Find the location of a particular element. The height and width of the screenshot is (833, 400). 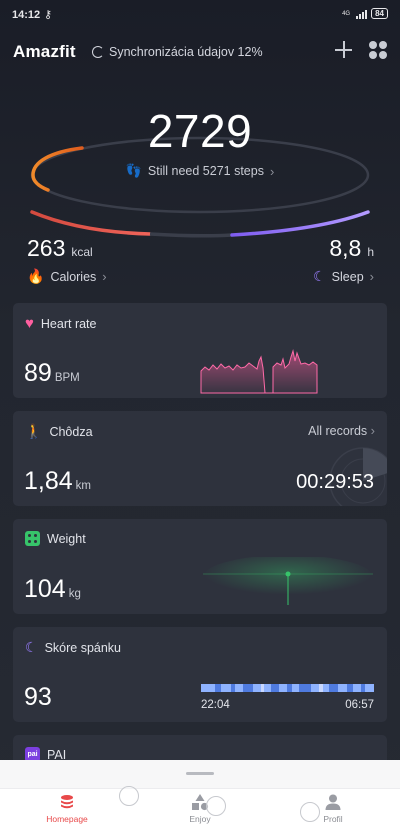

weight-unit: kg is located at coordinates (74, 594).